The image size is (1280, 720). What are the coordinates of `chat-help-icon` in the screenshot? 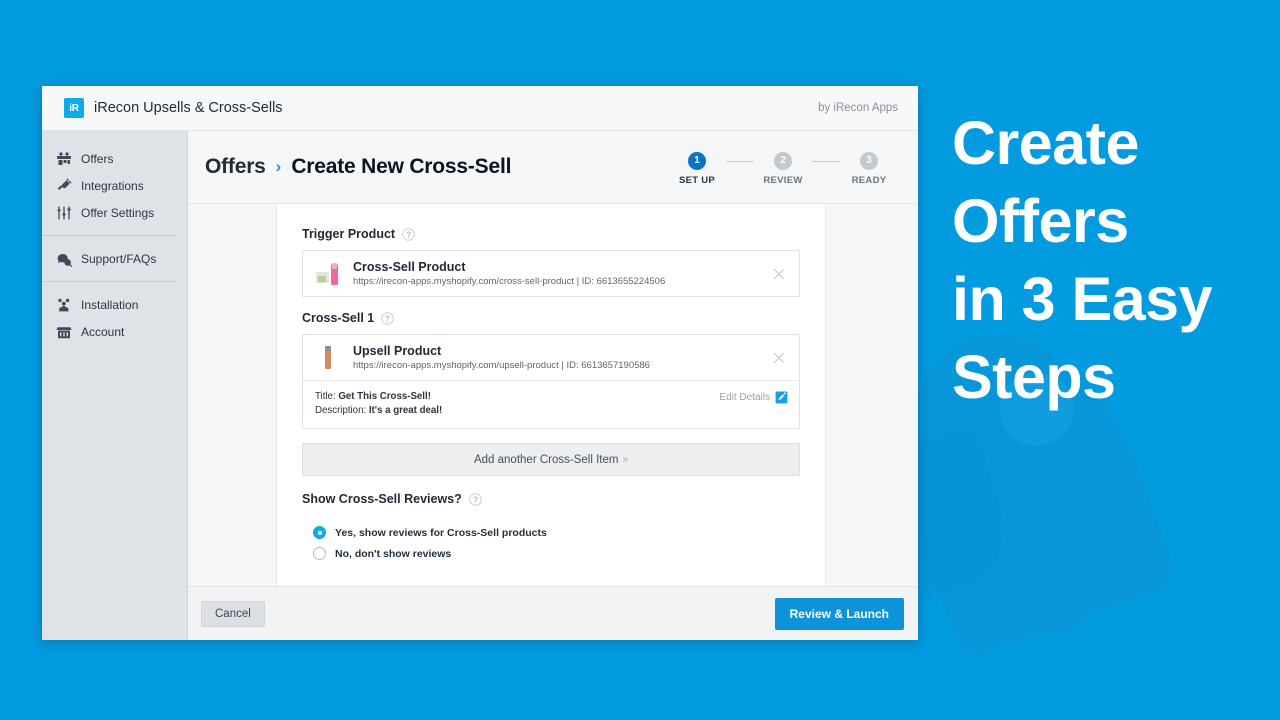 It's located at (64, 259).